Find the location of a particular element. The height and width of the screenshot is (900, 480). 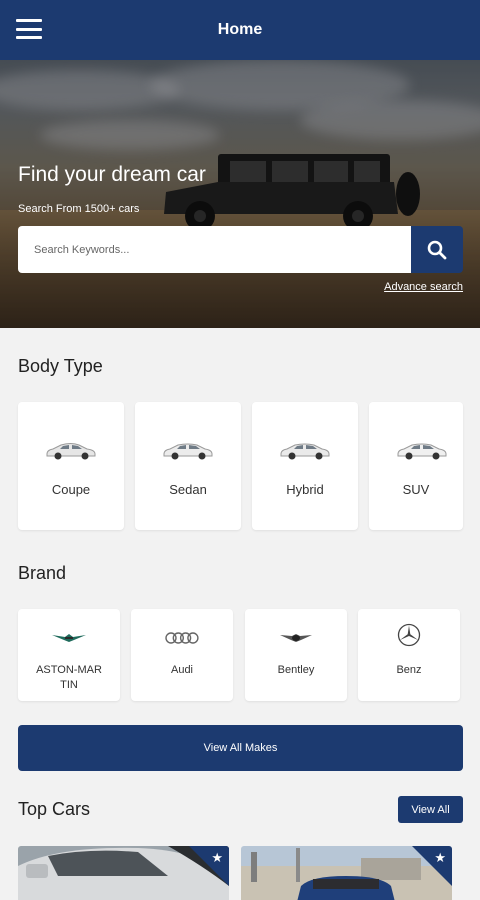

view-all-button: View All is located at coordinates (430, 809).